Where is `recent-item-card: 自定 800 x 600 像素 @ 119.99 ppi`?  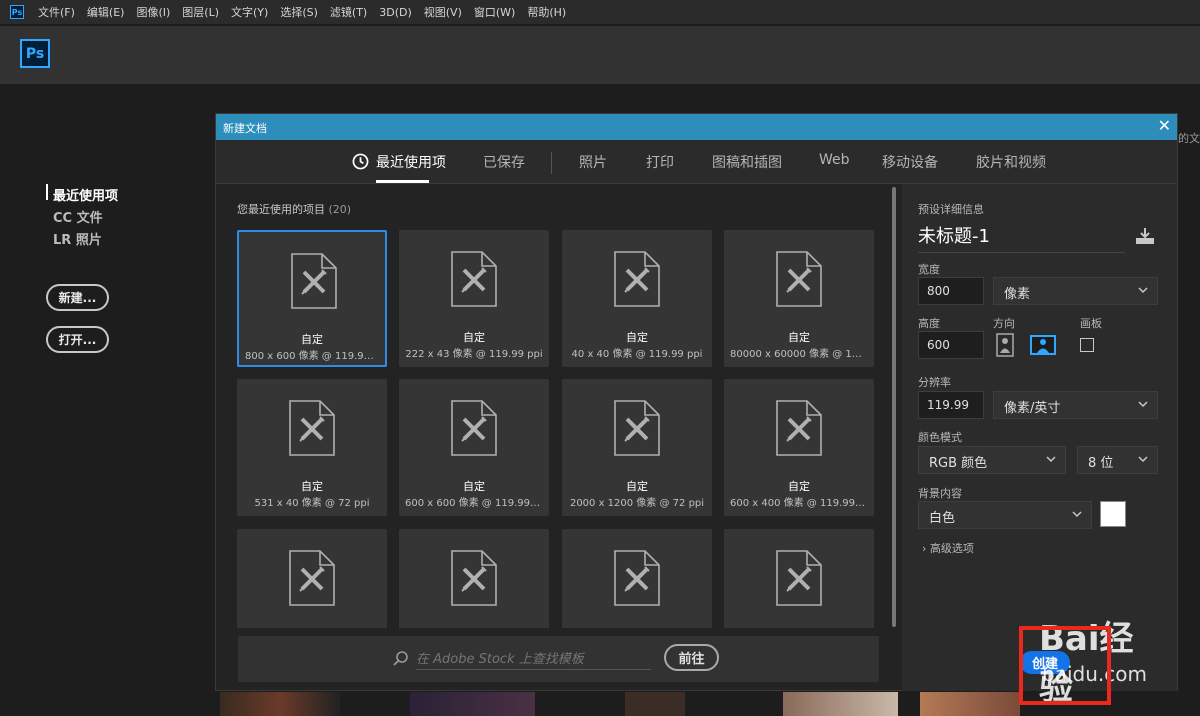 recent-item-card: 自定 800 x 600 像素 @ 119.99 ppi is located at coordinates (312, 298).